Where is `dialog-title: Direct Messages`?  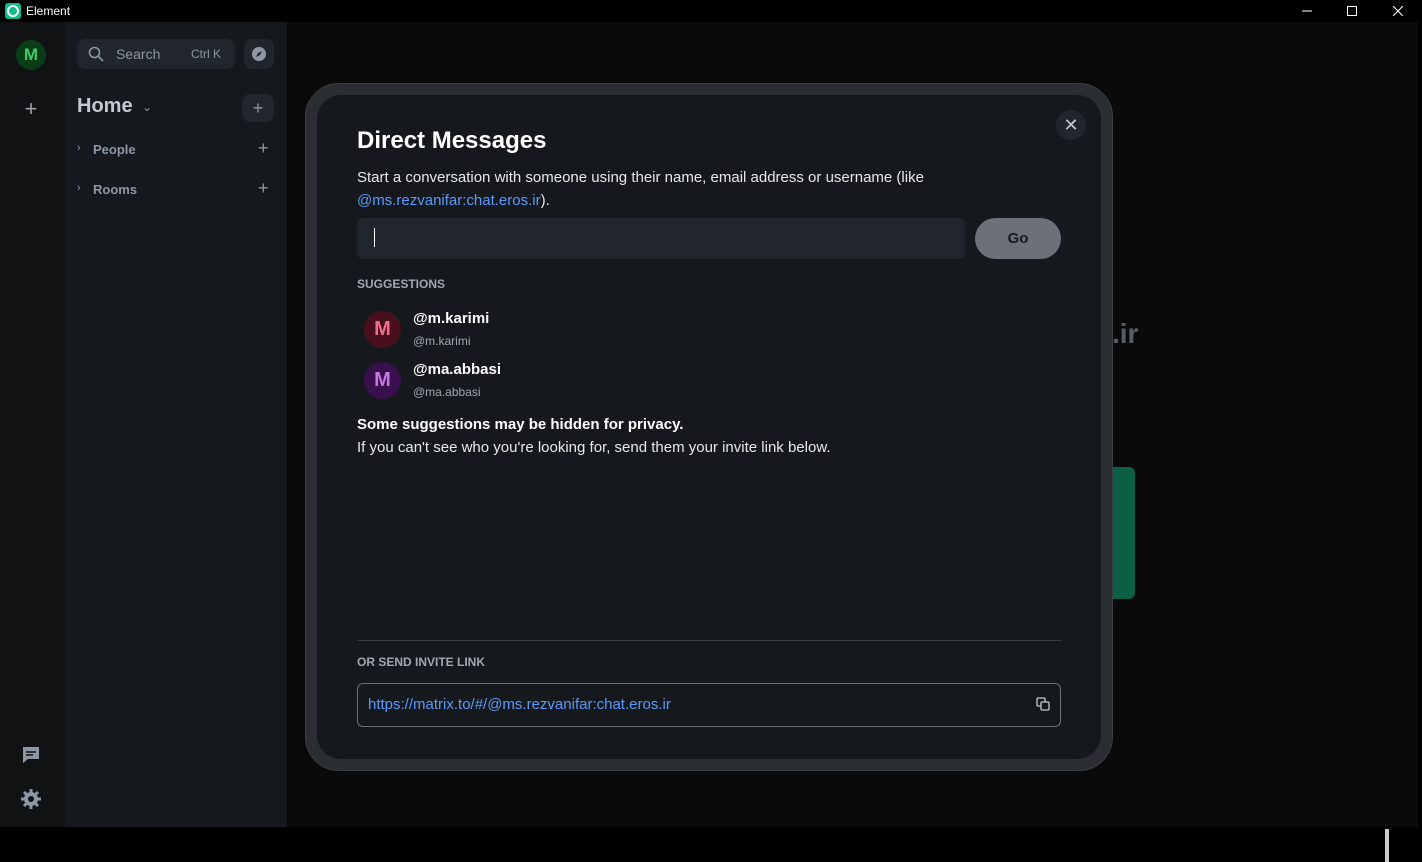
dialog-title: Direct Messages is located at coordinates (452, 140).